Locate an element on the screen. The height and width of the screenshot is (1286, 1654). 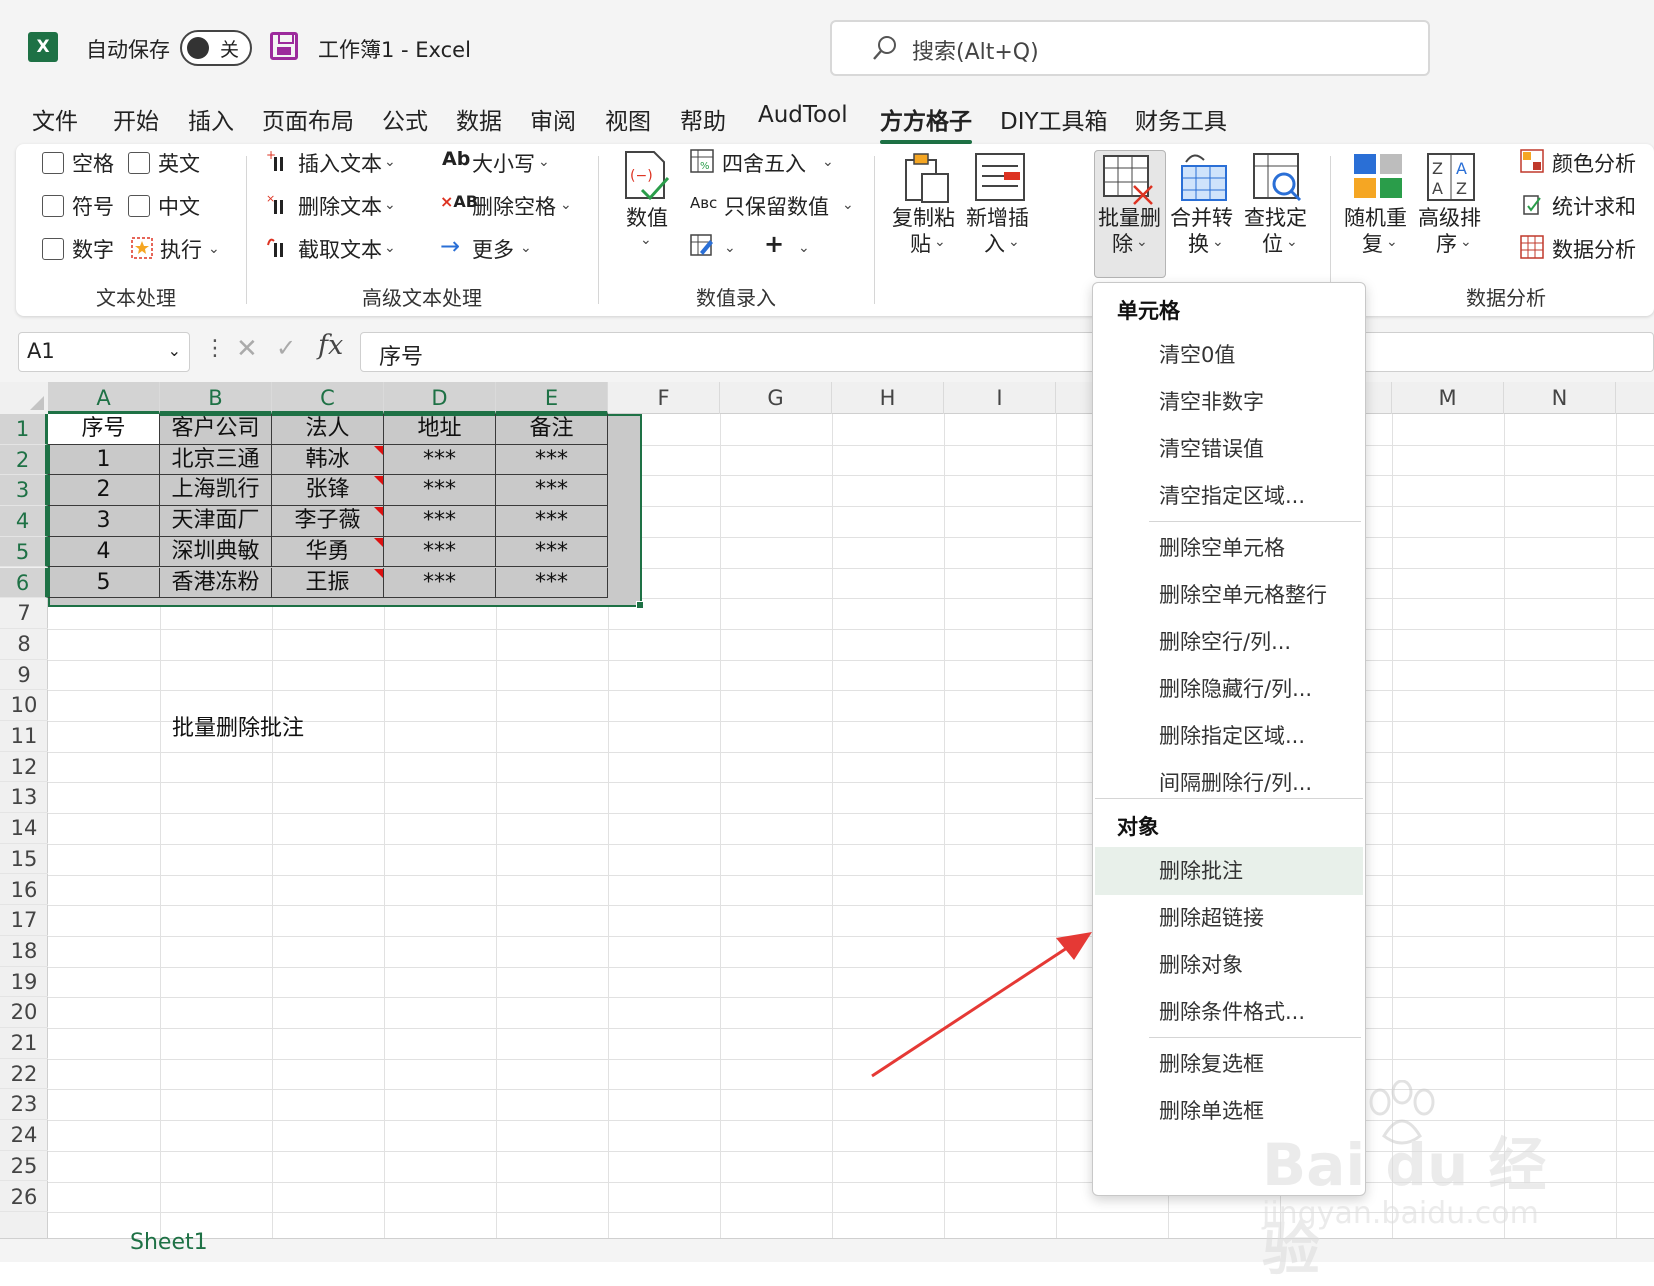
table-cell: 北京三通 is located at coordinates (216, 460).